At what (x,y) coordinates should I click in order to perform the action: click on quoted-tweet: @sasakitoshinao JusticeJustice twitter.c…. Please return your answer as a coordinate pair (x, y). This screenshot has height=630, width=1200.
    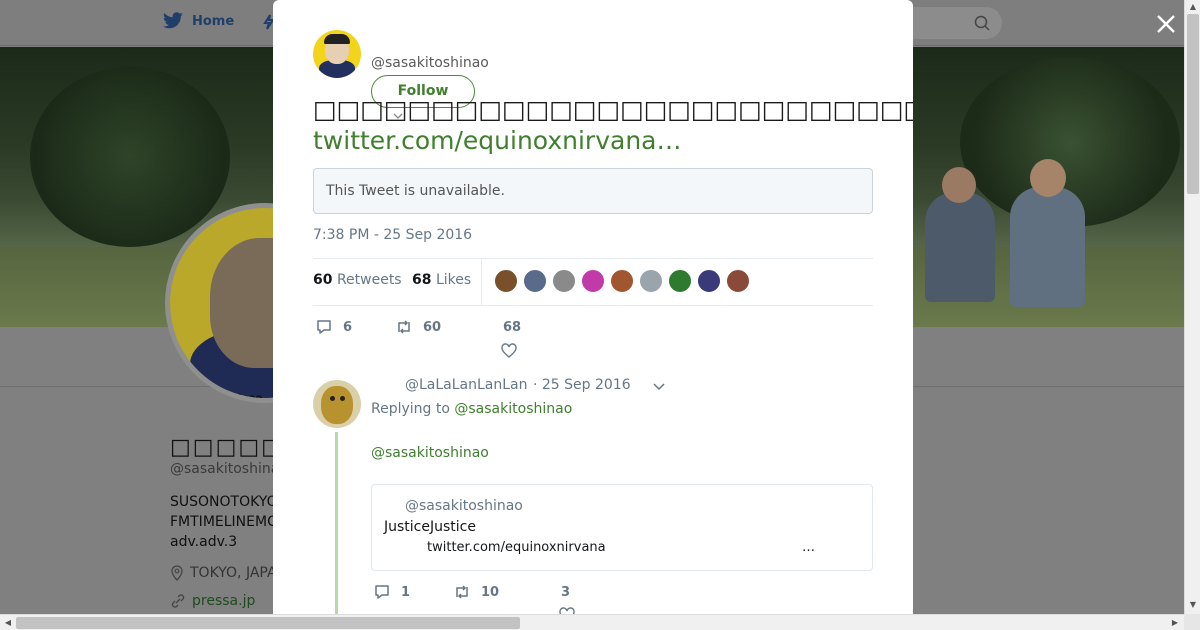
    Looking at the image, I should click on (622, 527).